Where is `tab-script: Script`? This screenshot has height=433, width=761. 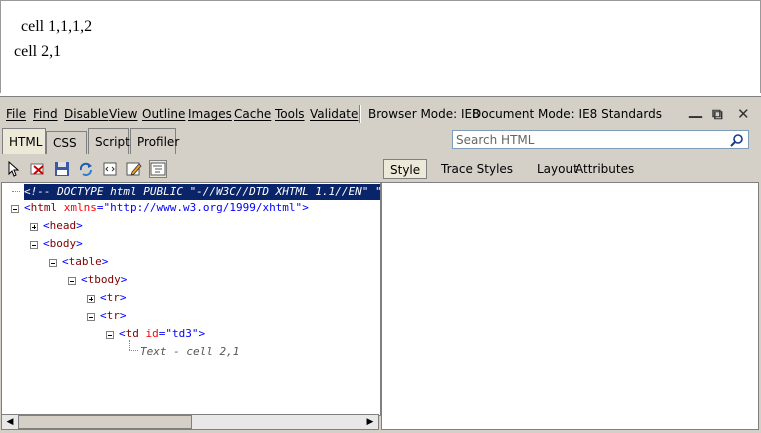 tab-script: Script is located at coordinates (109, 141).